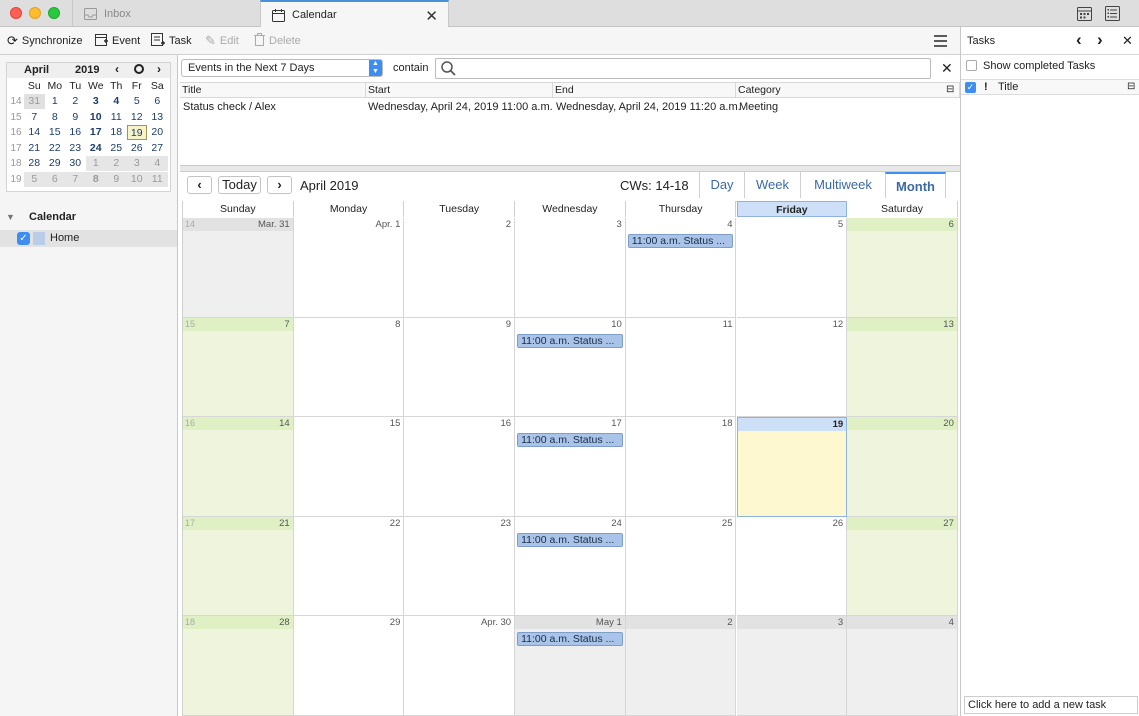 This screenshot has height=716, width=1139. Describe the element at coordinates (460, 467) in the screenshot. I see `day-cell: 16` at that location.